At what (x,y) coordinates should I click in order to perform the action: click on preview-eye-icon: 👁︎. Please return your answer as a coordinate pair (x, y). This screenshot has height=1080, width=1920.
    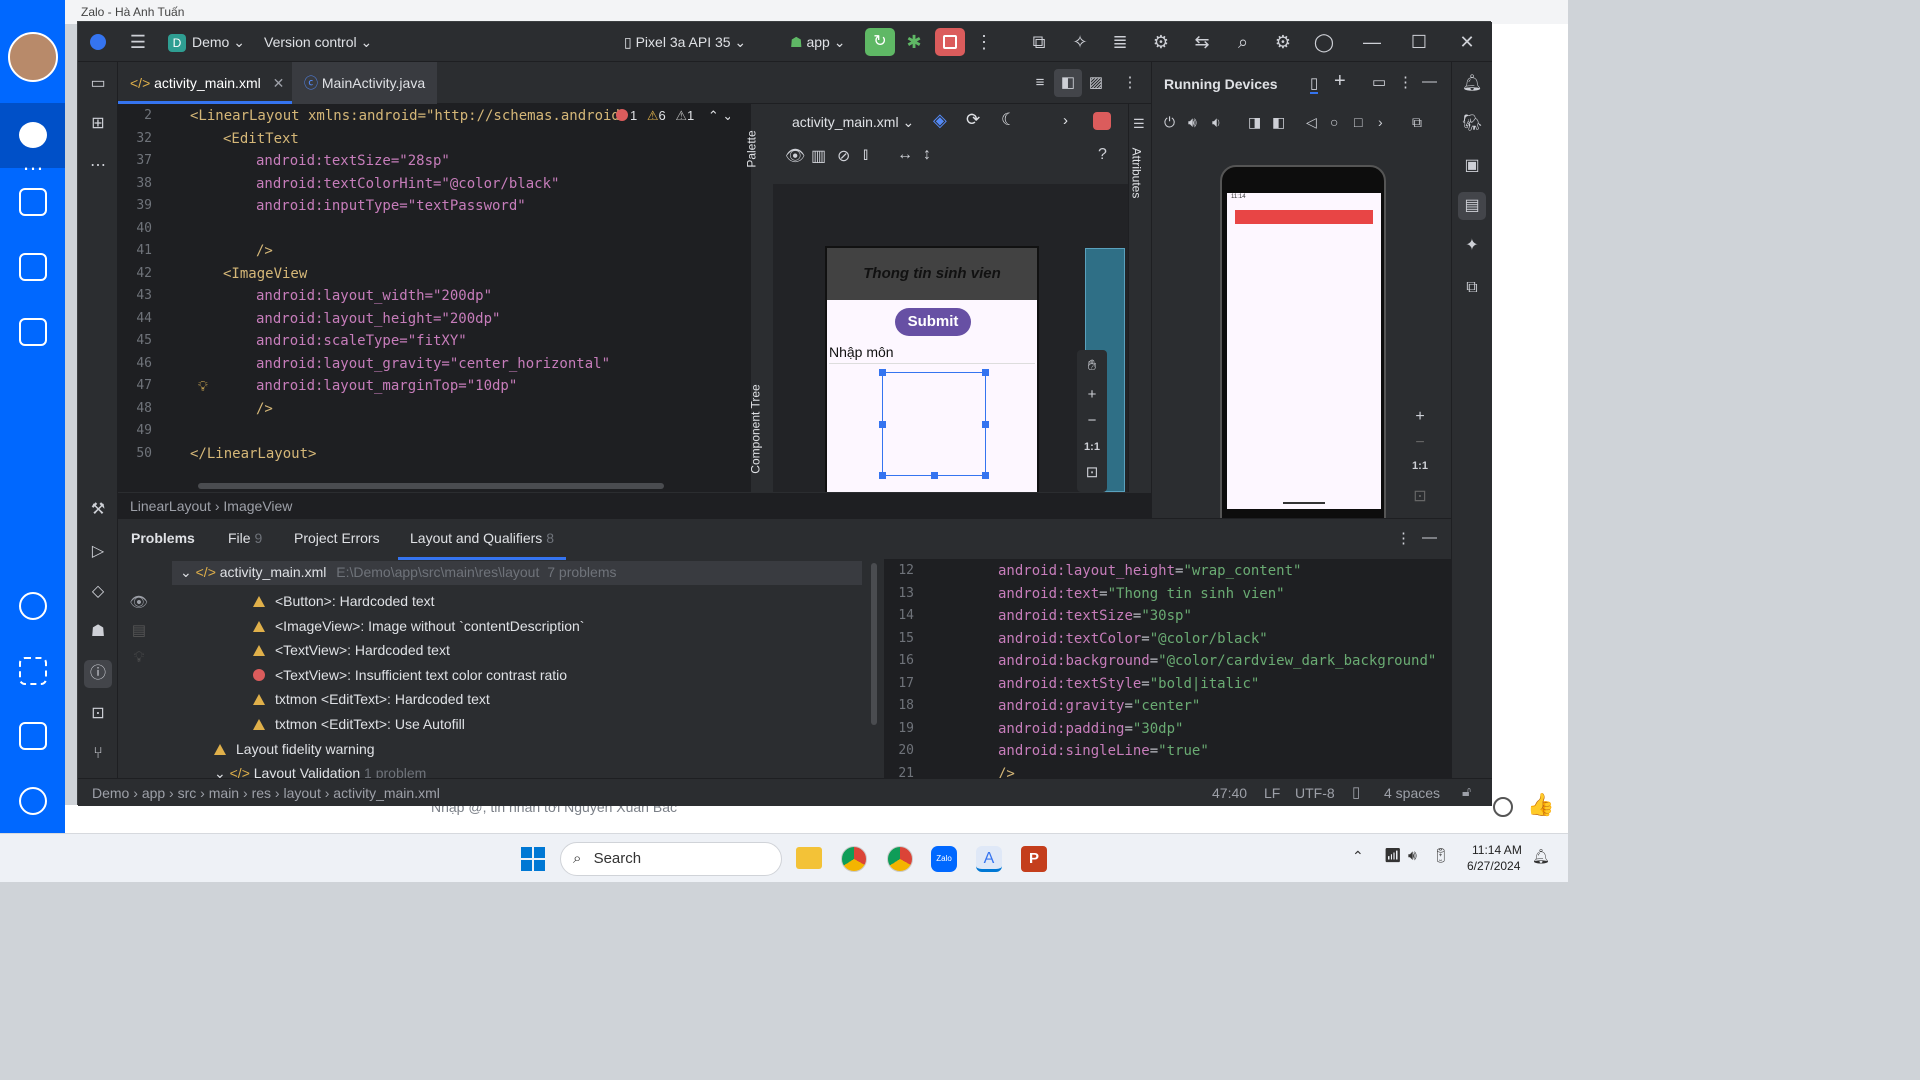
    Looking at the image, I should click on (139, 607).